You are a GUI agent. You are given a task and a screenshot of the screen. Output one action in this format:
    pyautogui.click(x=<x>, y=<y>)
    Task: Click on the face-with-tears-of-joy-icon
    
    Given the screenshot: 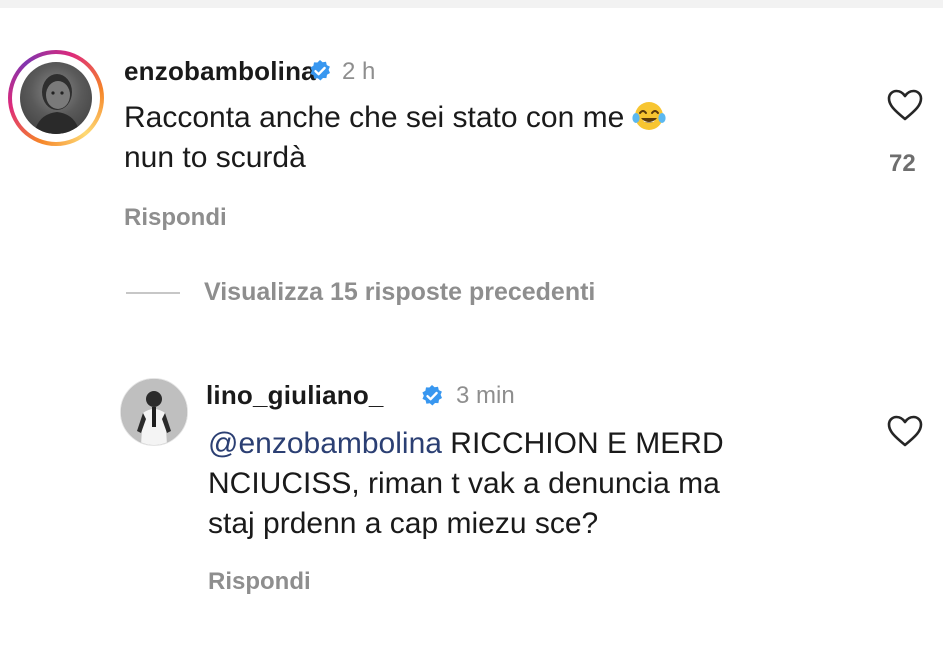 What is the action you would take?
    pyautogui.click(x=649, y=116)
    